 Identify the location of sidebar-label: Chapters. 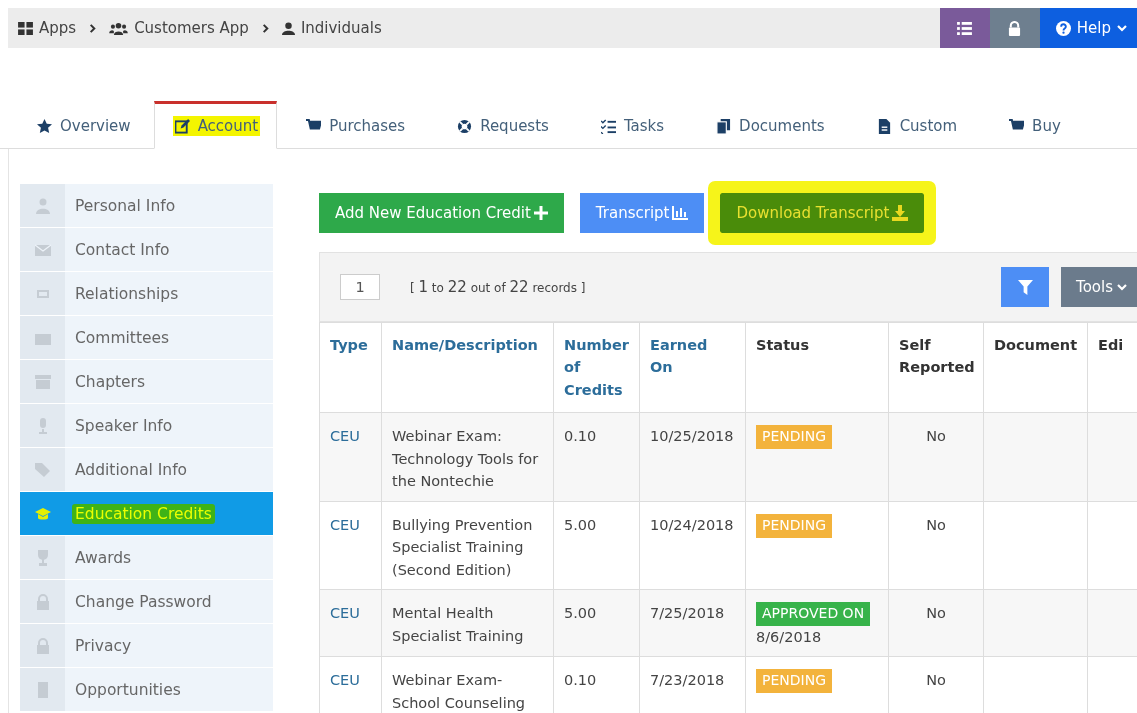
(110, 381).